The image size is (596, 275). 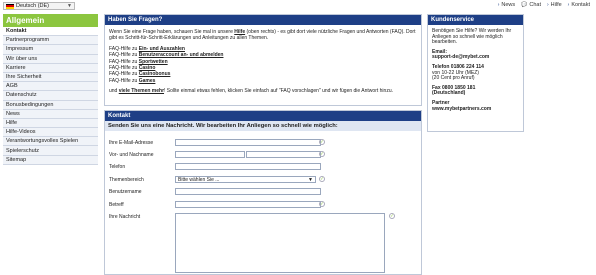 What do you see at coordinates (126, 180) in the screenshot?
I see `topic-label: Themenbereich` at bounding box center [126, 180].